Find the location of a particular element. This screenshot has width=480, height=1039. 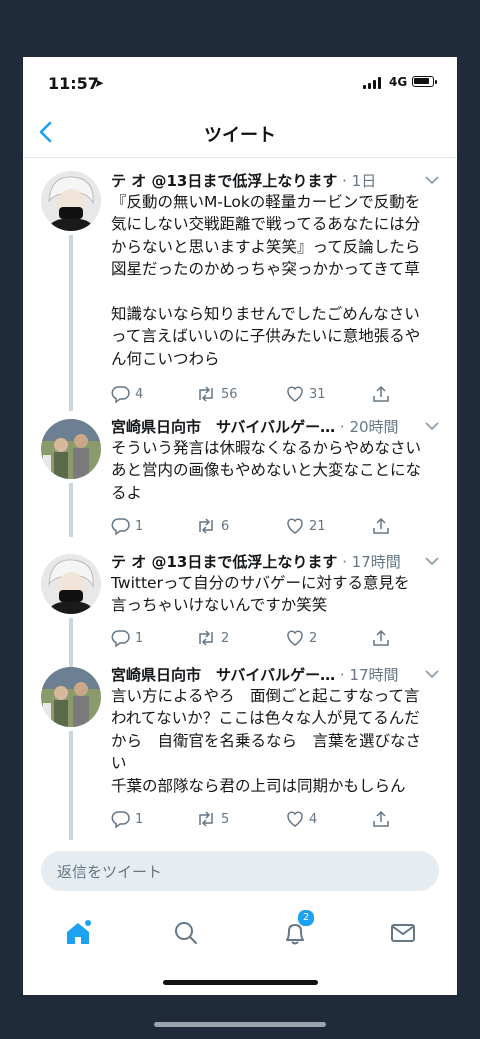

tab-home is located at coordinates (78, 933).